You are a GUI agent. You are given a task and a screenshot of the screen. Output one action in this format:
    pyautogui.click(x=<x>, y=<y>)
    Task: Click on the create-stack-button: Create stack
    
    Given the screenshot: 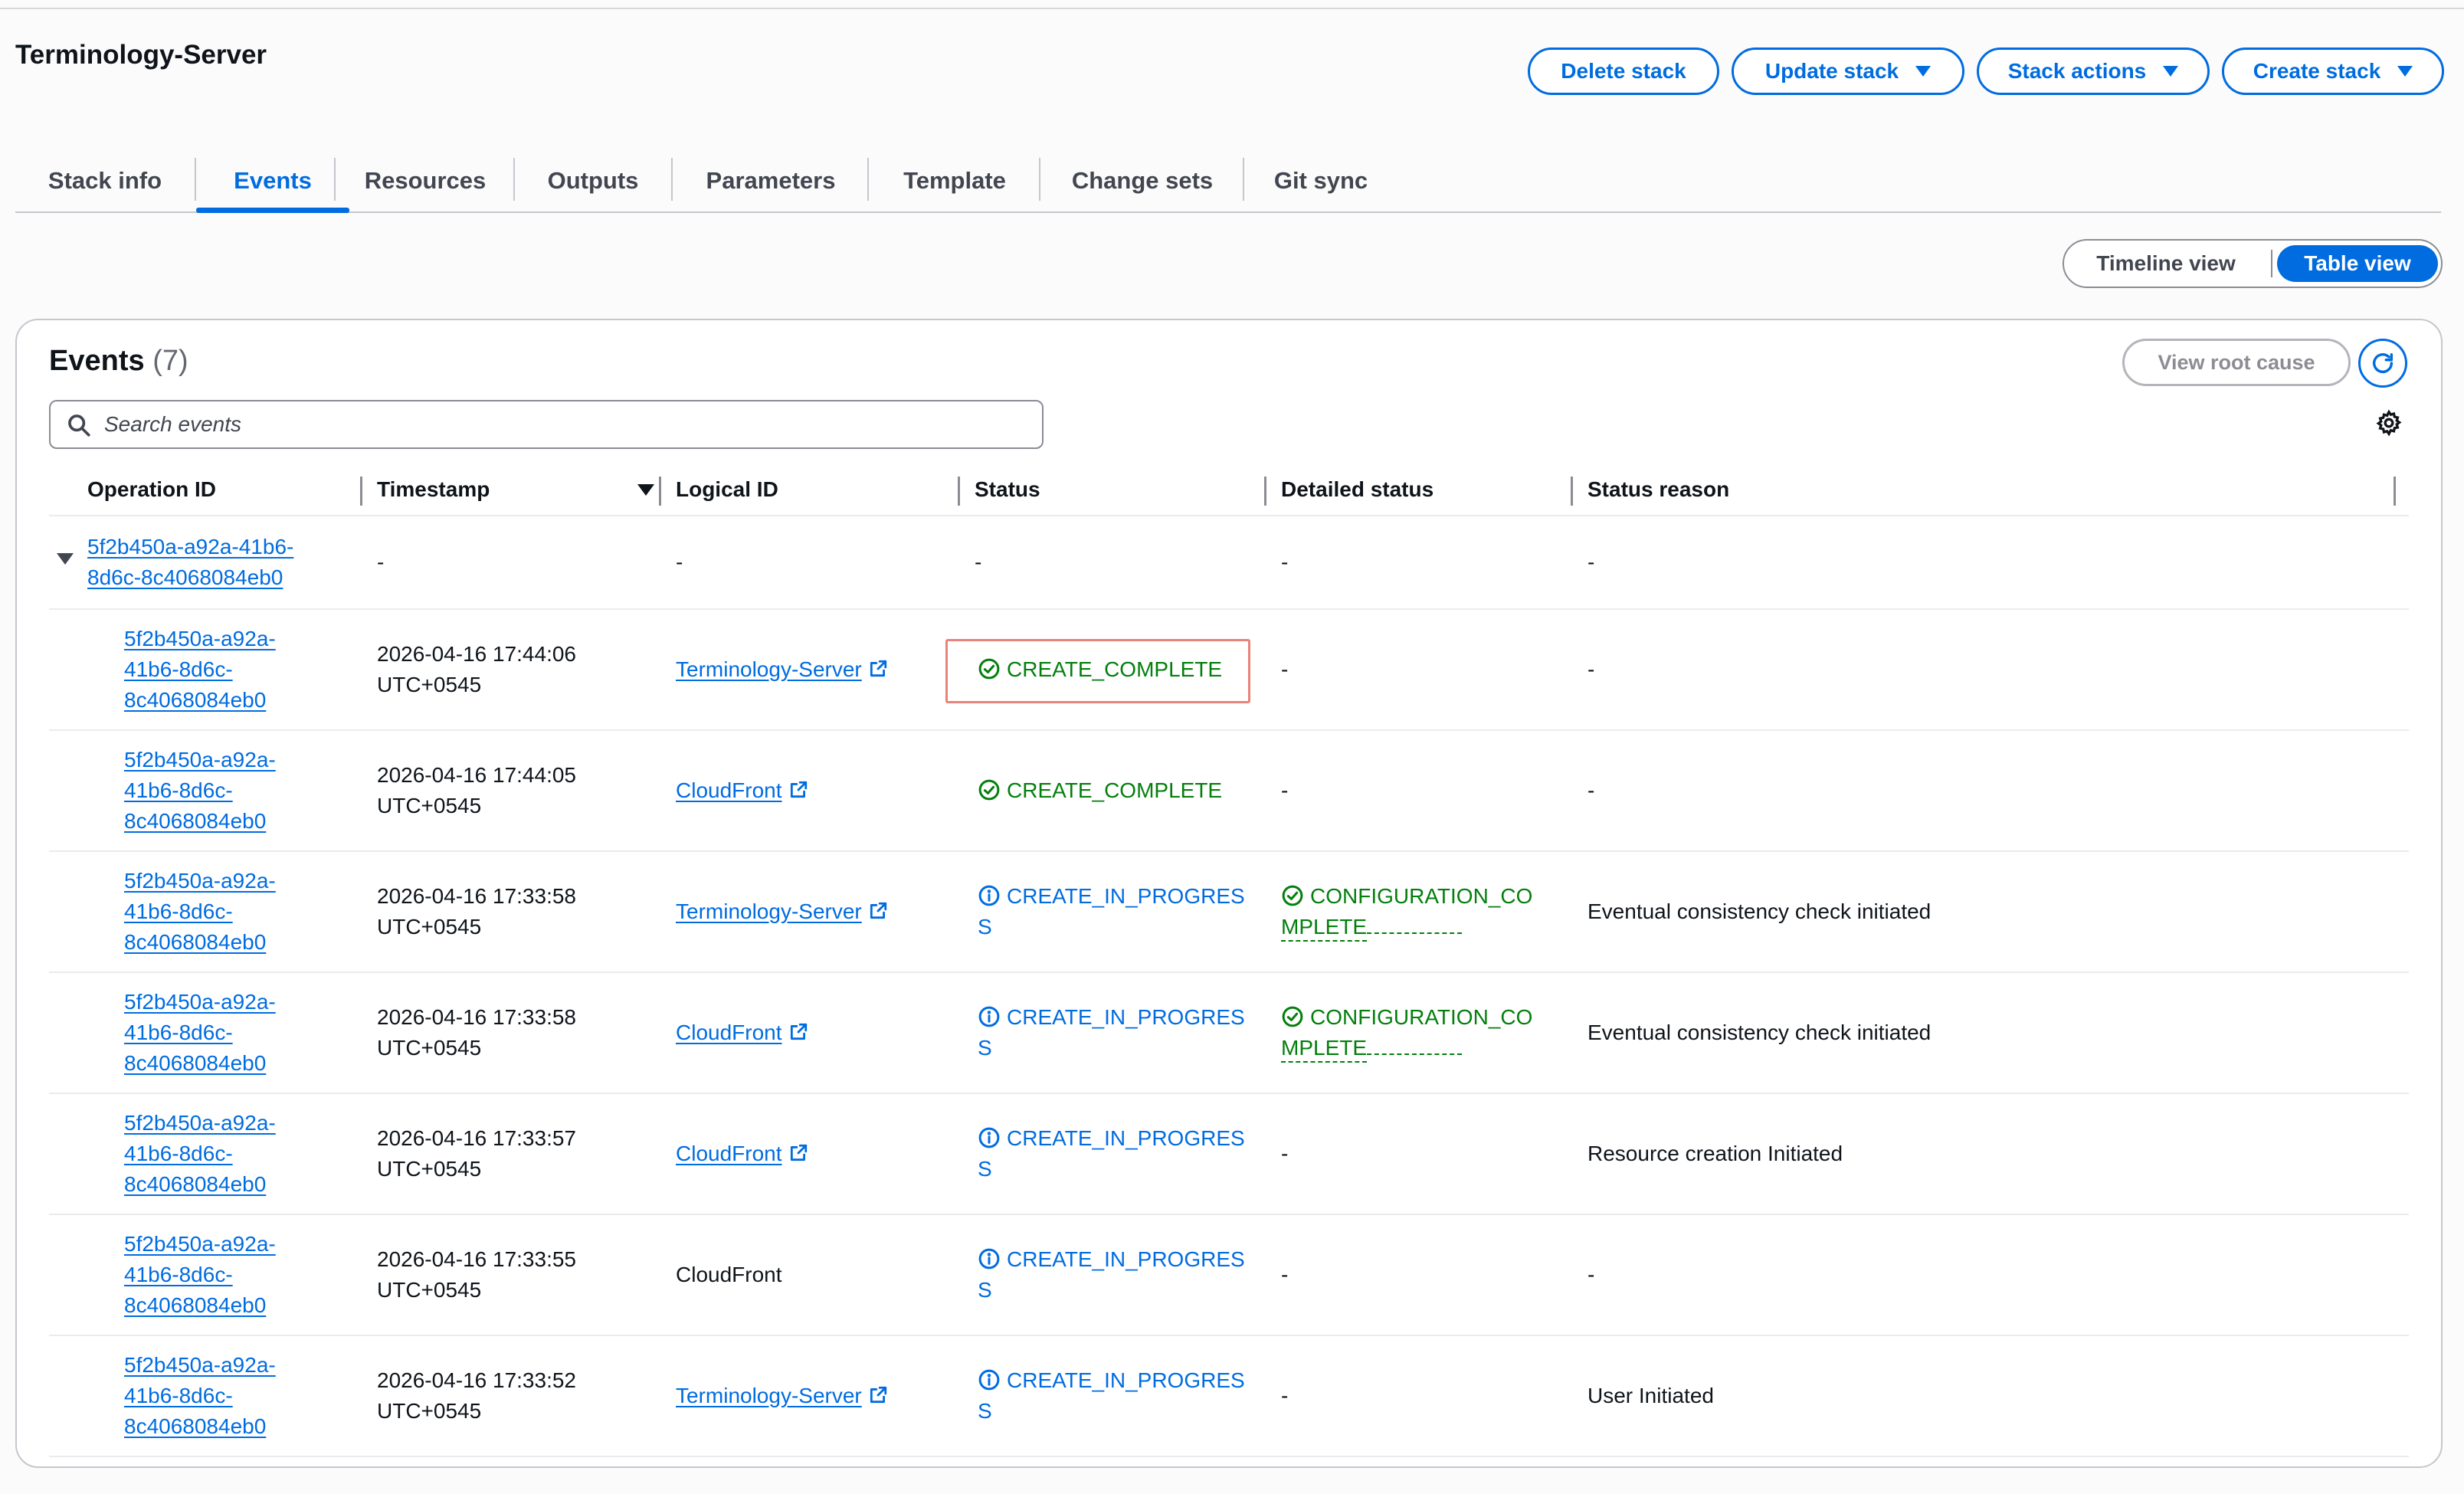 What is the action you would take?
    pyautogui.click(x=2333, y=71)
    